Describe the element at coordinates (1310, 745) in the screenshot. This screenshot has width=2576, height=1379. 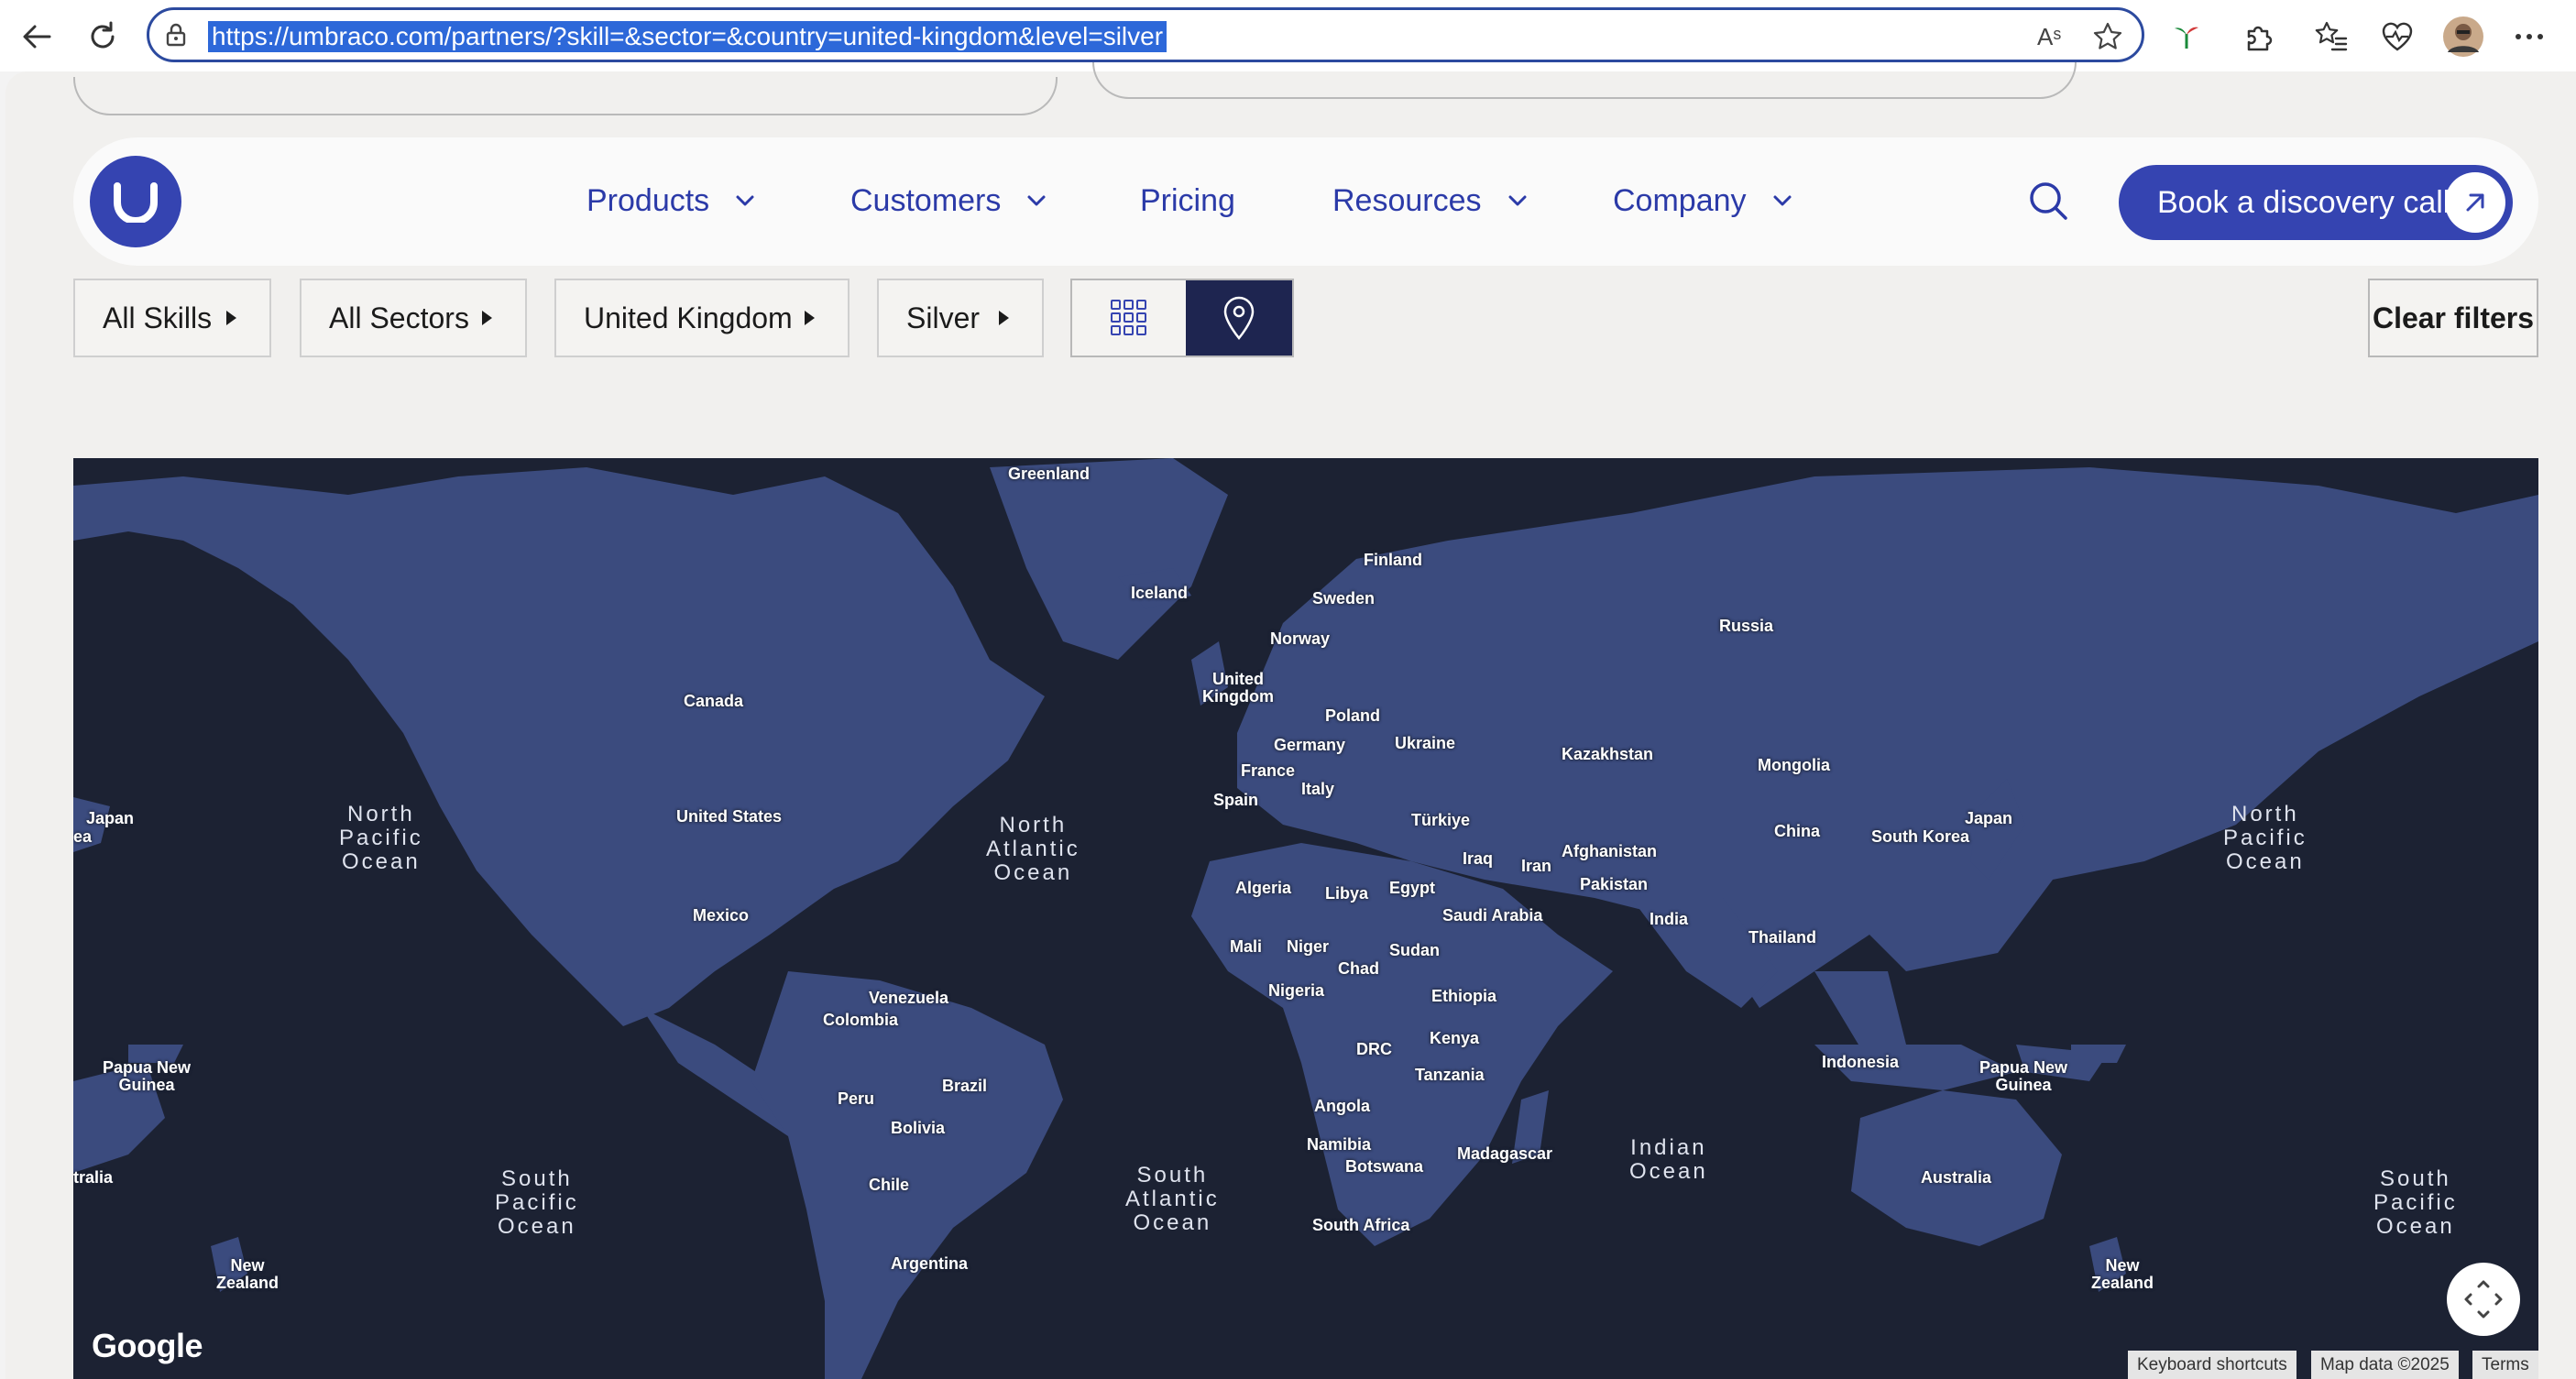
I see `map-label-germany: Germany` at that location.